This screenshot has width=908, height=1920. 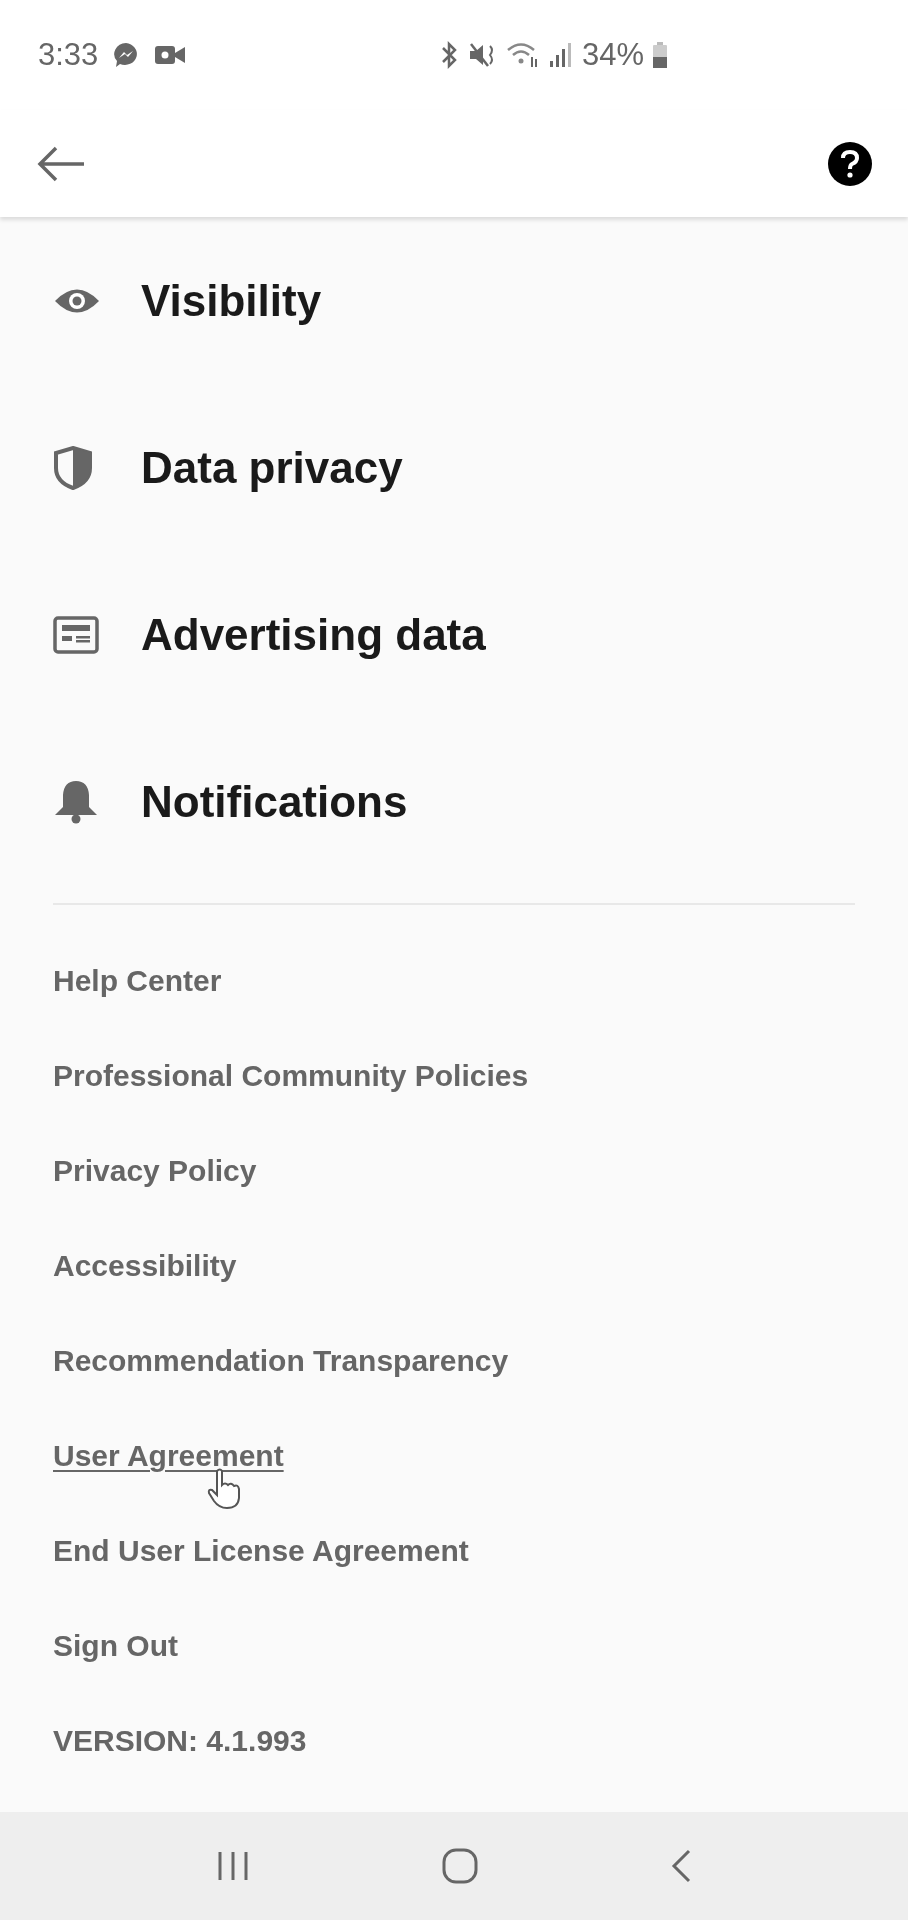 What do you see at coordinates (168, 1455) in the screenshot?
I see `footer-link: User Agreement` at bounding box center [168, 1455].